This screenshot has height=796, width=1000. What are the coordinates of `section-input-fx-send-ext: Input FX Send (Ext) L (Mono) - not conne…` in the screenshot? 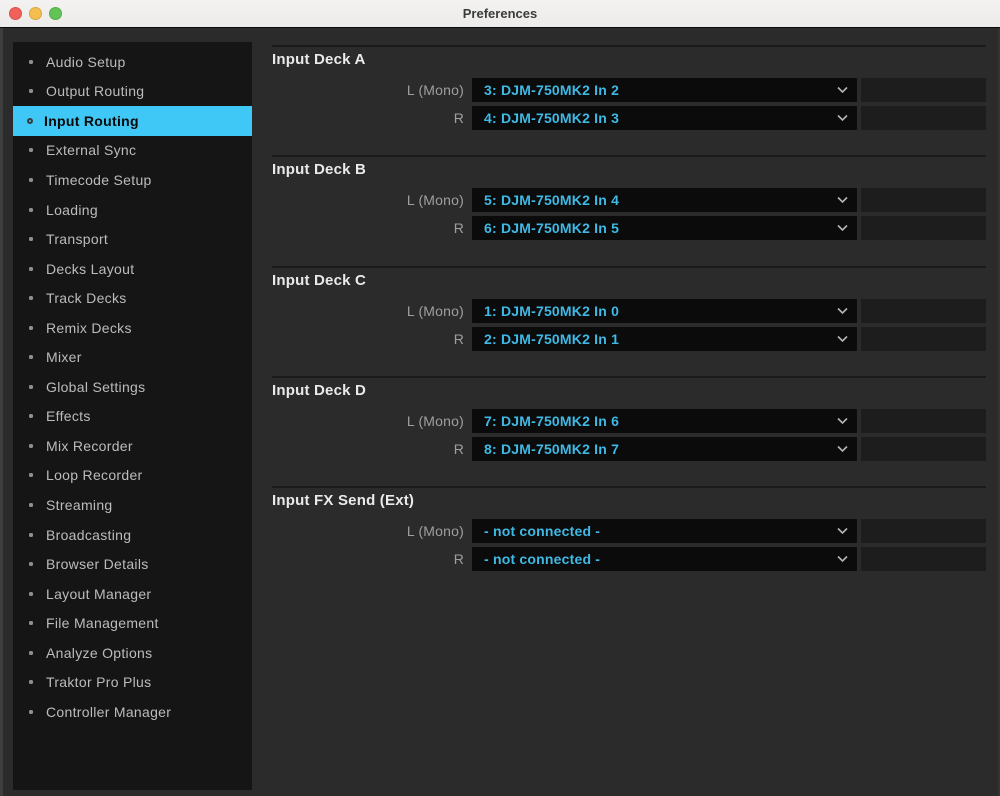 It's located at (629, 530).